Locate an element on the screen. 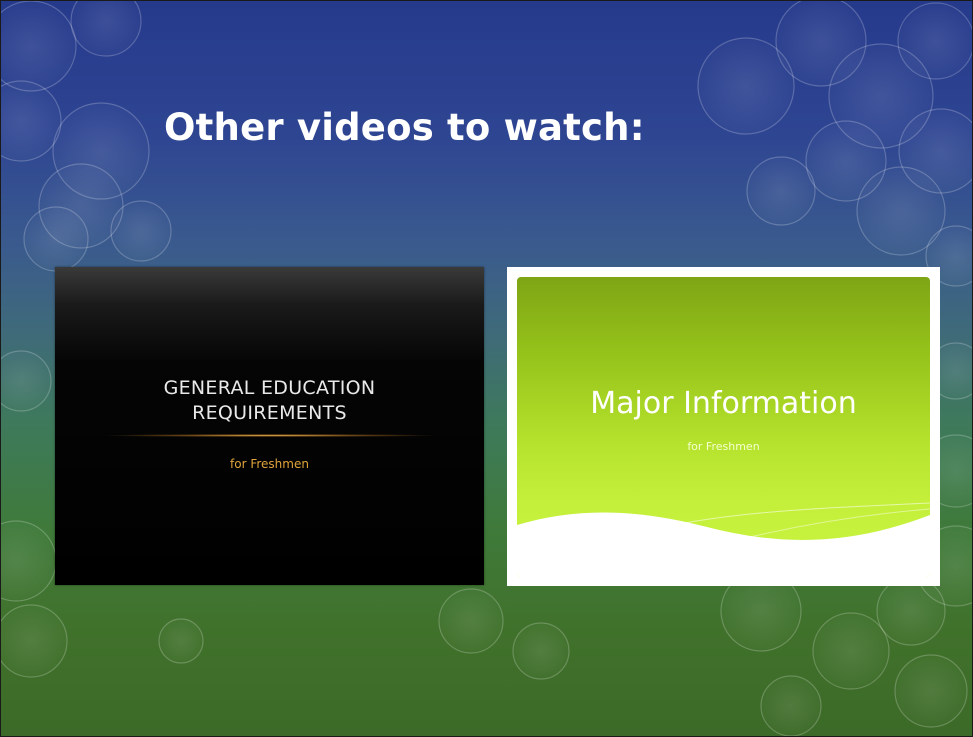 The height and width of the screenshot is (737, 973). major-information-video-title: Major Information is located at coordinates (723, 403).